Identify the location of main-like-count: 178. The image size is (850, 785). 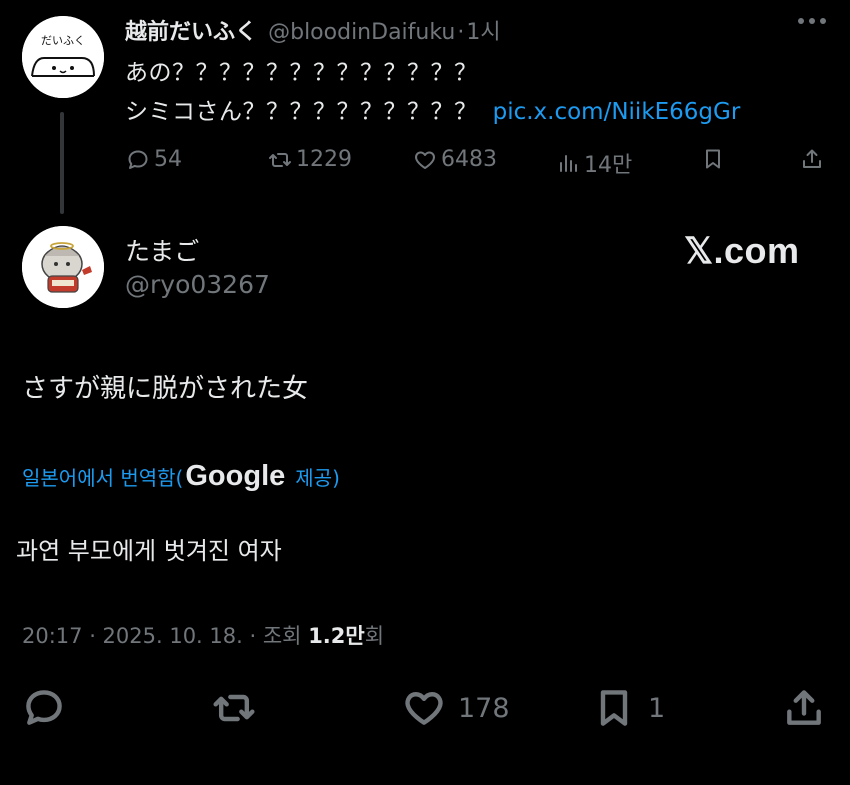
(484, 708).